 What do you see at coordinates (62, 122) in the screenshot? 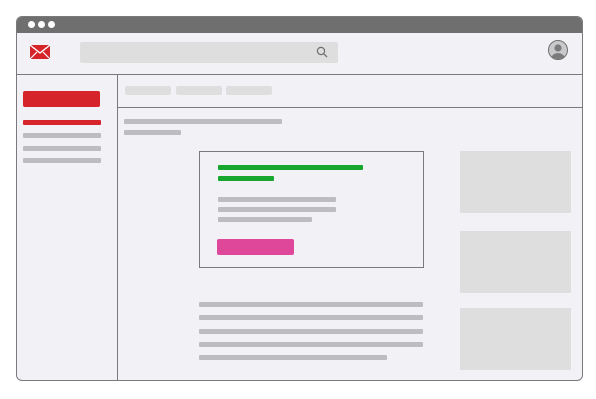
I see `sidebar-item-inbox` at bounding box center [62, 122].